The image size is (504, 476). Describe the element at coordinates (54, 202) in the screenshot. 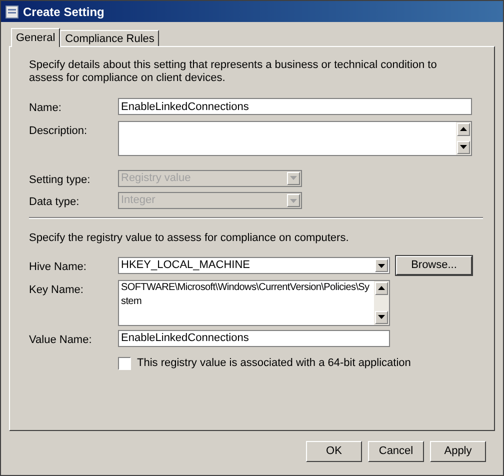

I see `field-label: Data type:` at that location.